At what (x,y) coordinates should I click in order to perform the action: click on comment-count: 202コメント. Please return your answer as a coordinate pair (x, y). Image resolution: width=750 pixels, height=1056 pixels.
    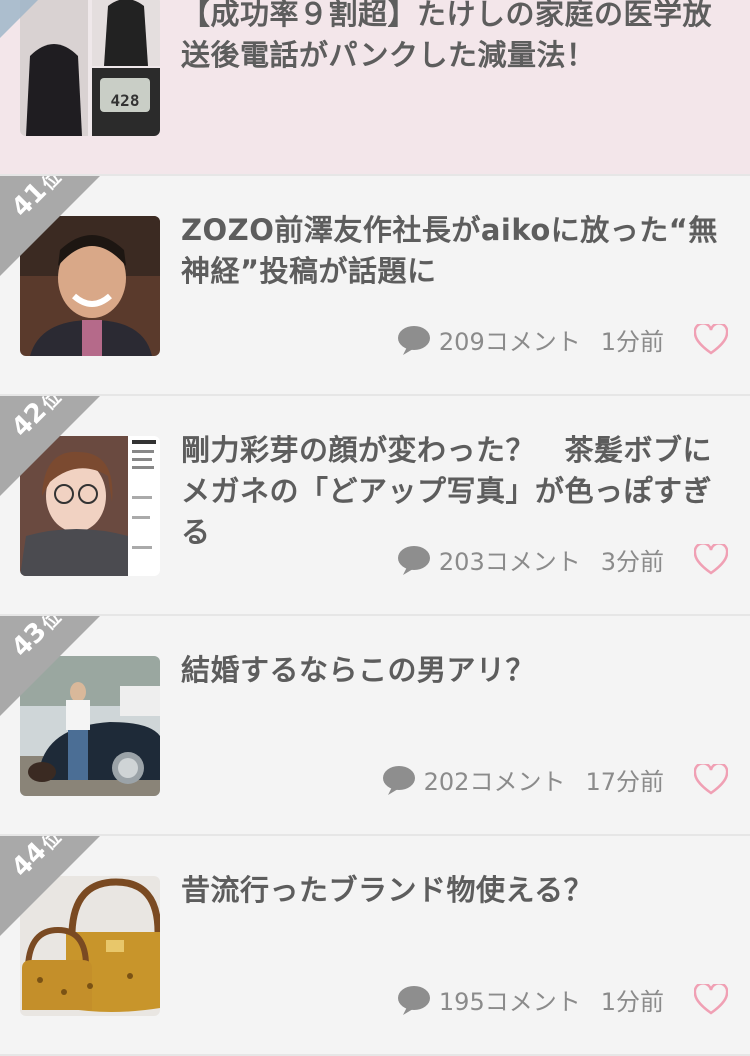
    Looking at the image, I should click on (495, 779).